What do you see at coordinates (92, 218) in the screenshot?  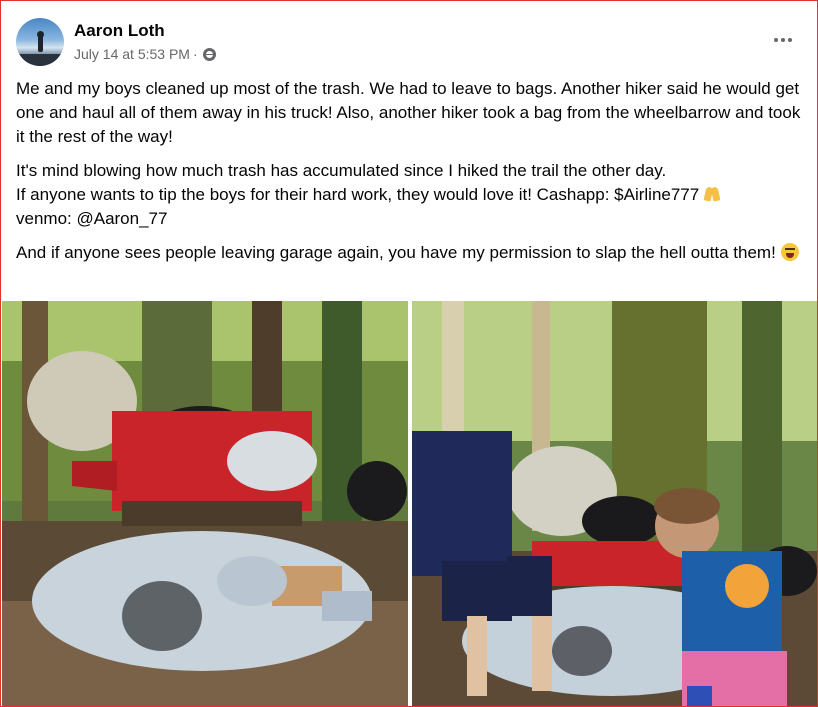 I see `post-paragraph-2-line-3: venmo: @Aaron_77` at bounding box center [92, 218].